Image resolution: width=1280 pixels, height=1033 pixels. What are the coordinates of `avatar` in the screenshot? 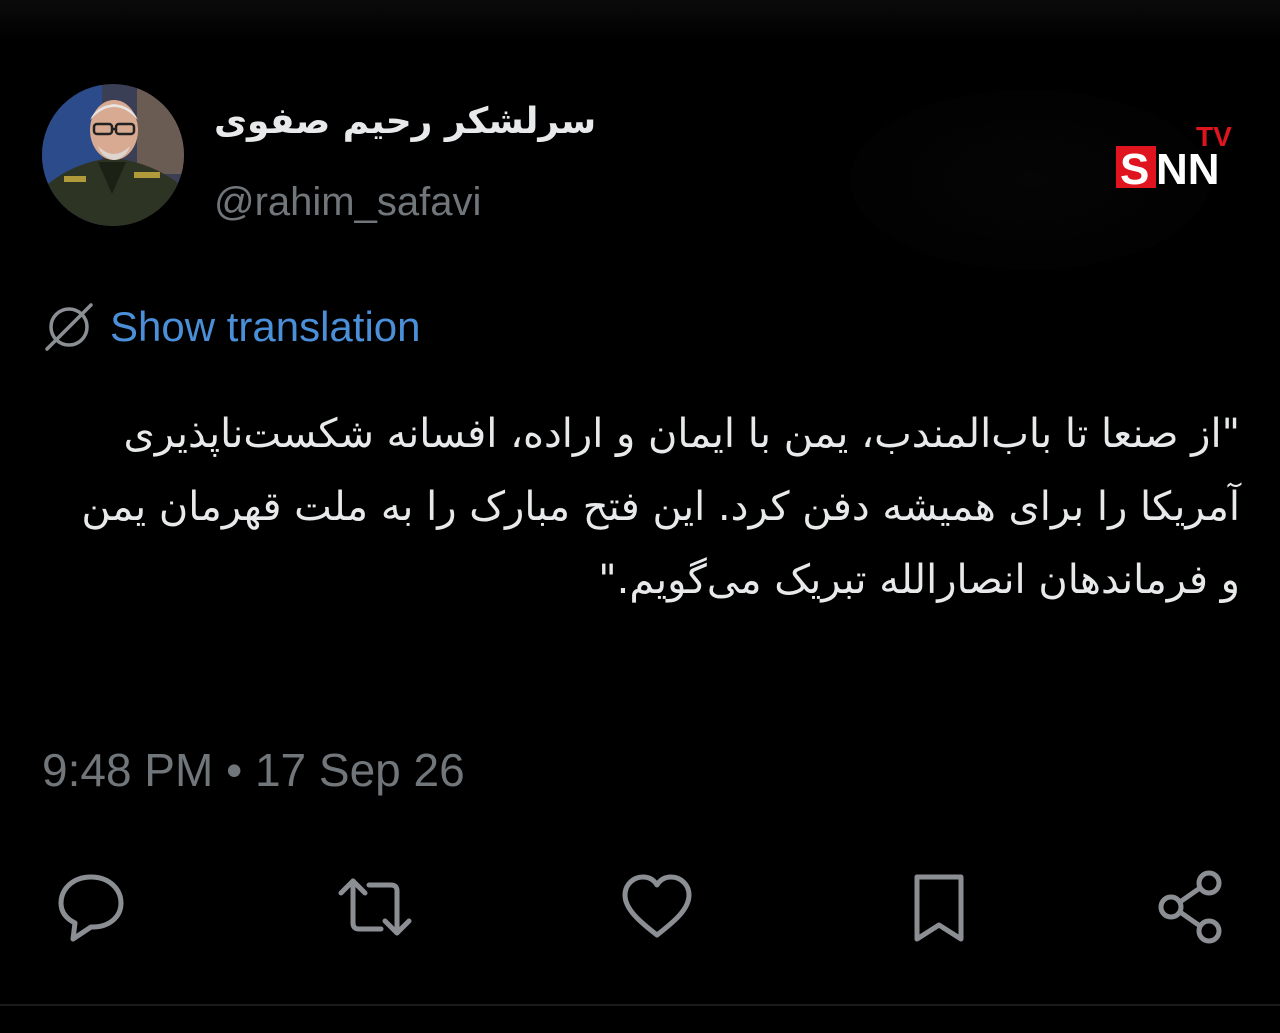 It's located at (113, 155).